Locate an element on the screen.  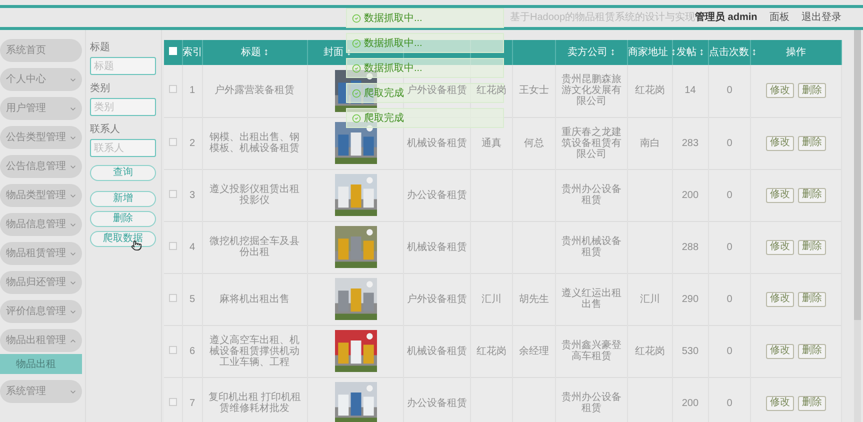
table-cell: 遵义红运出租出售 is located at coordinates (591, 299).